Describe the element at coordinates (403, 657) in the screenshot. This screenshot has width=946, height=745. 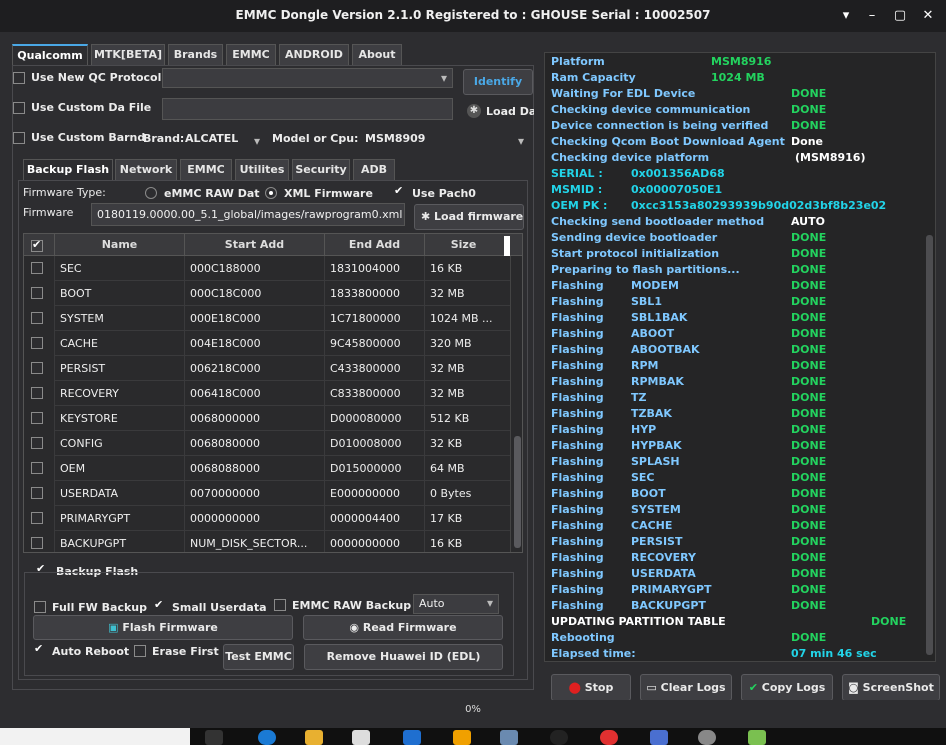
I see `remove-huawei-id-button: Remove Huawei ID (EDL)` at that location.